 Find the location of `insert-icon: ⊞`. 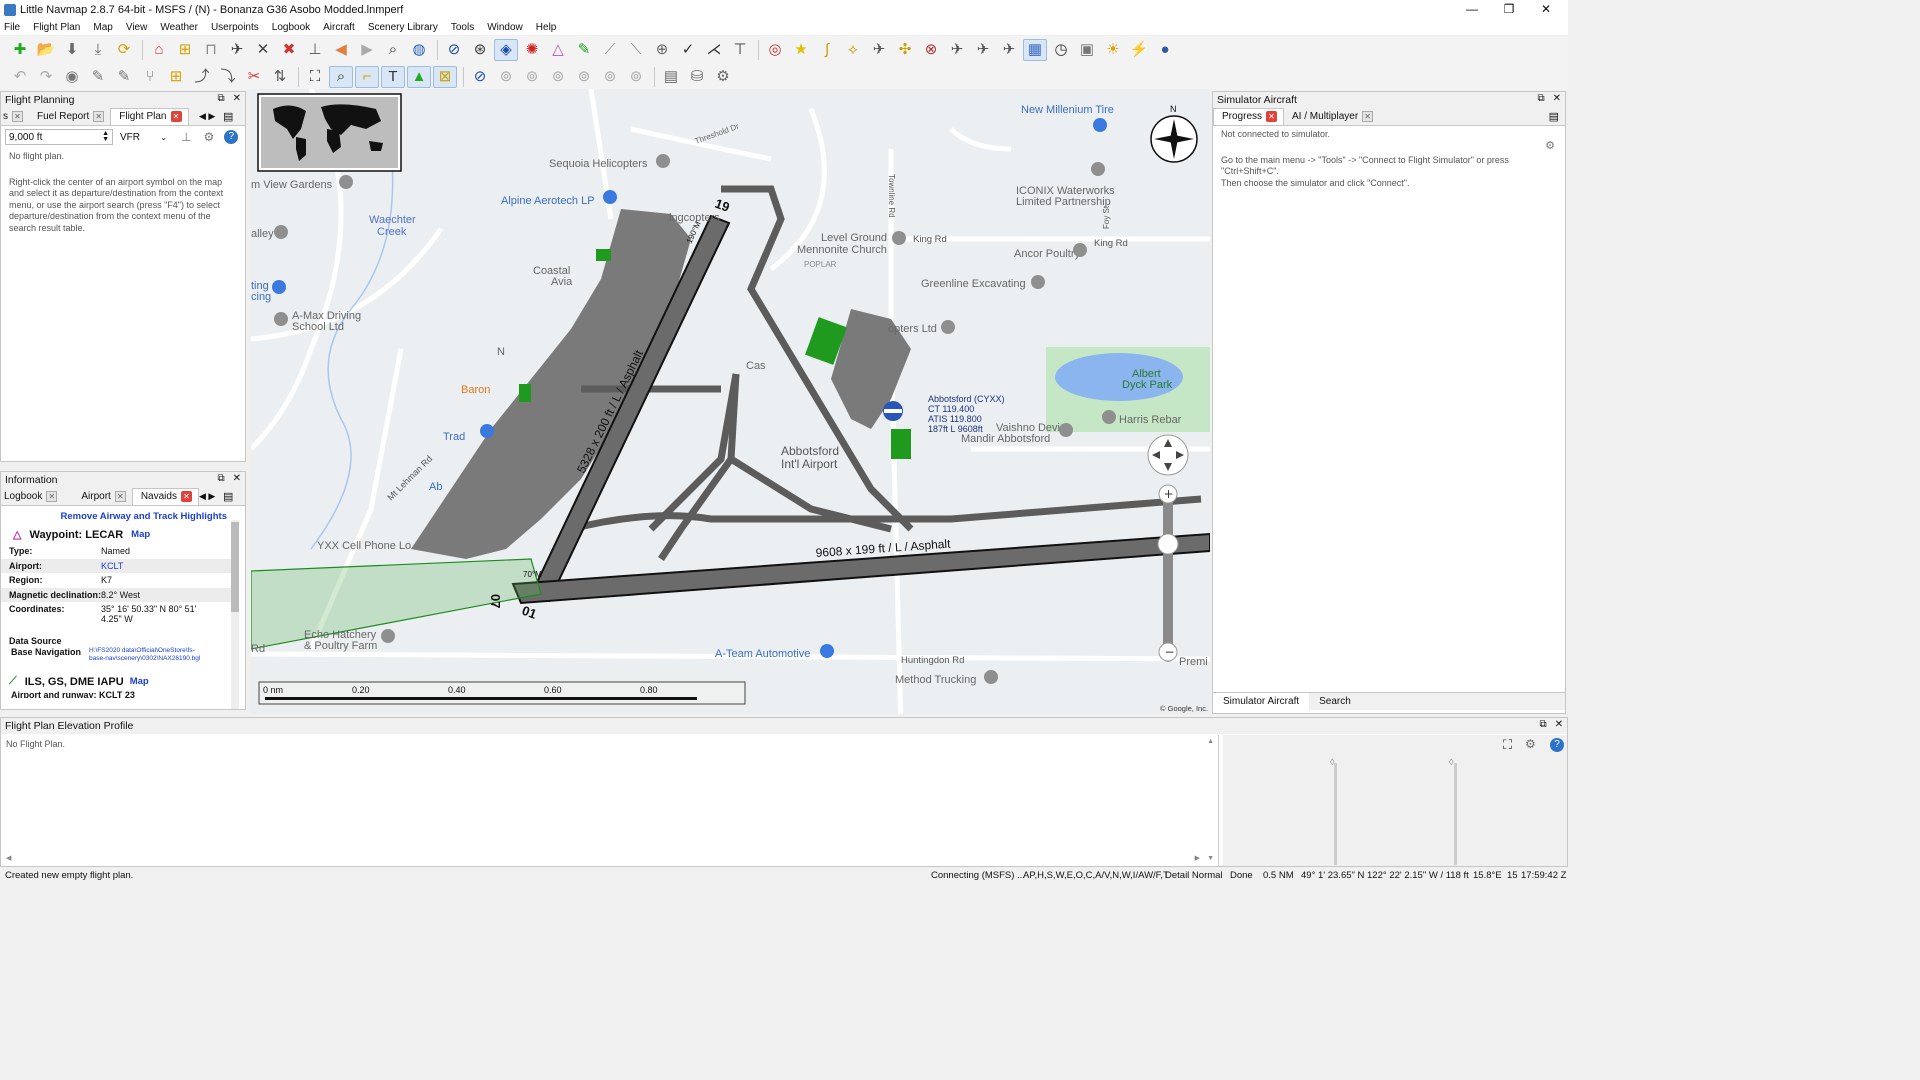

insert-icon: ⊞ is located at coordinates (176, 77).